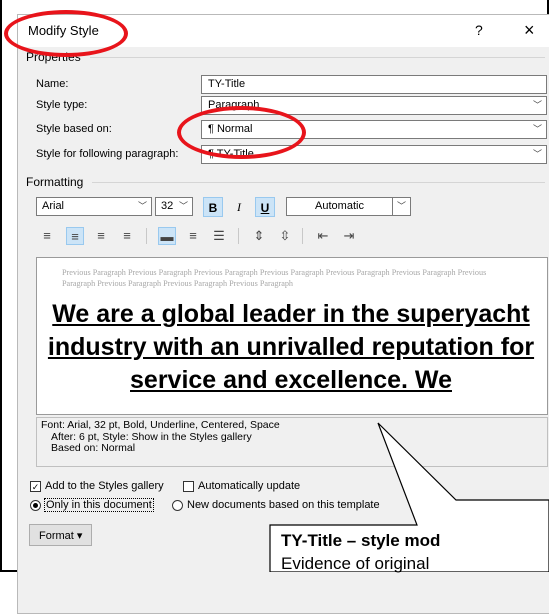  I want to click on callout-subtitle: Evidence of original, so click(355, 563).